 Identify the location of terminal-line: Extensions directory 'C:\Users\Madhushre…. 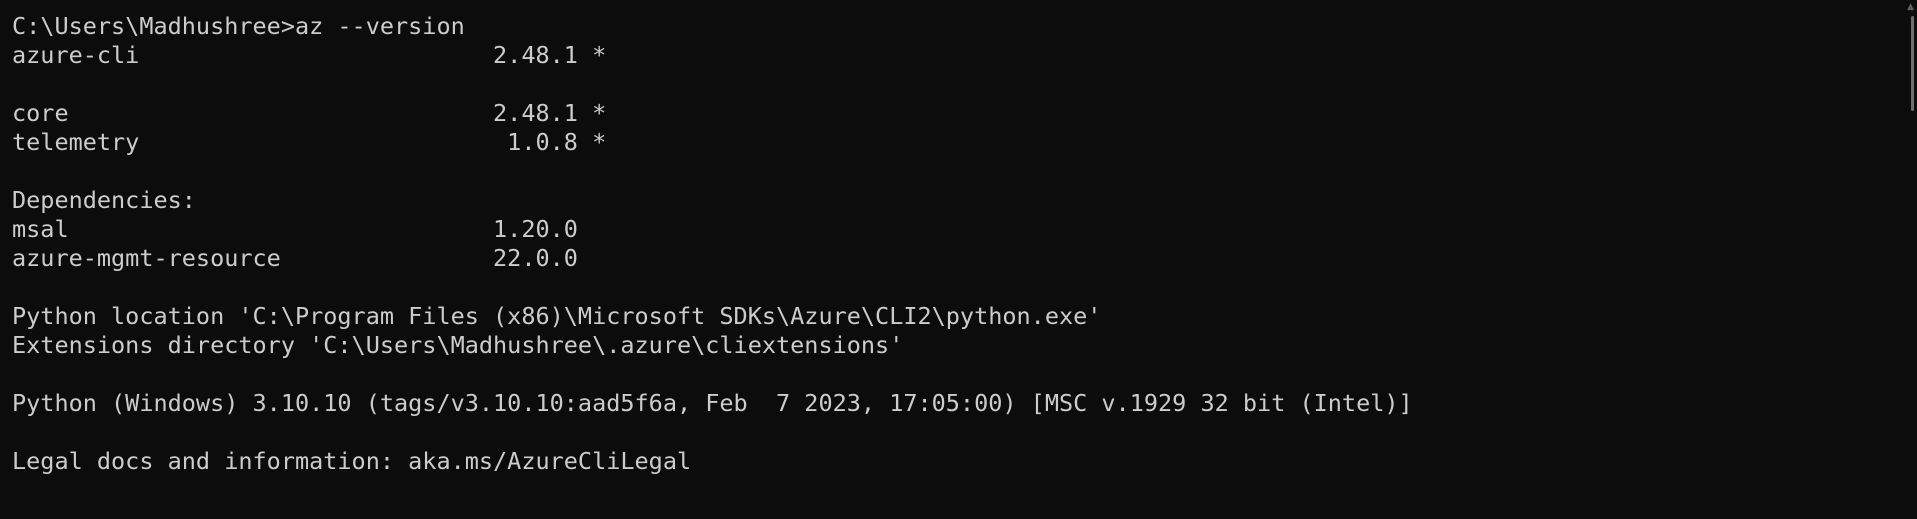
(458, 345).